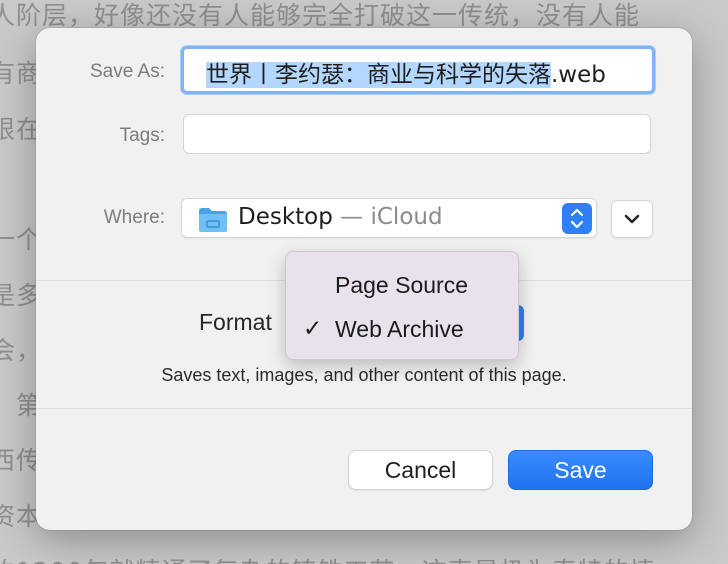 This screenshot has height=564, width=728. What do you see at coordinates (577, 218) in the screenshot?
I see `where-stepper-icon` at bounding box center [577, 218].